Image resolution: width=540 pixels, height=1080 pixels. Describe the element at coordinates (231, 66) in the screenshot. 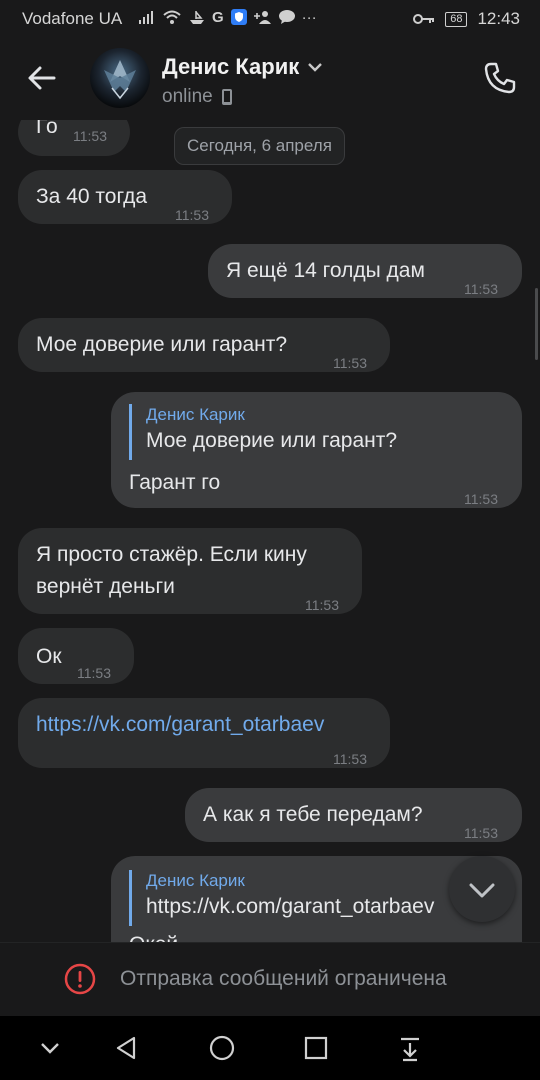

I see `contact-name-label: Денис Карик` at that location.